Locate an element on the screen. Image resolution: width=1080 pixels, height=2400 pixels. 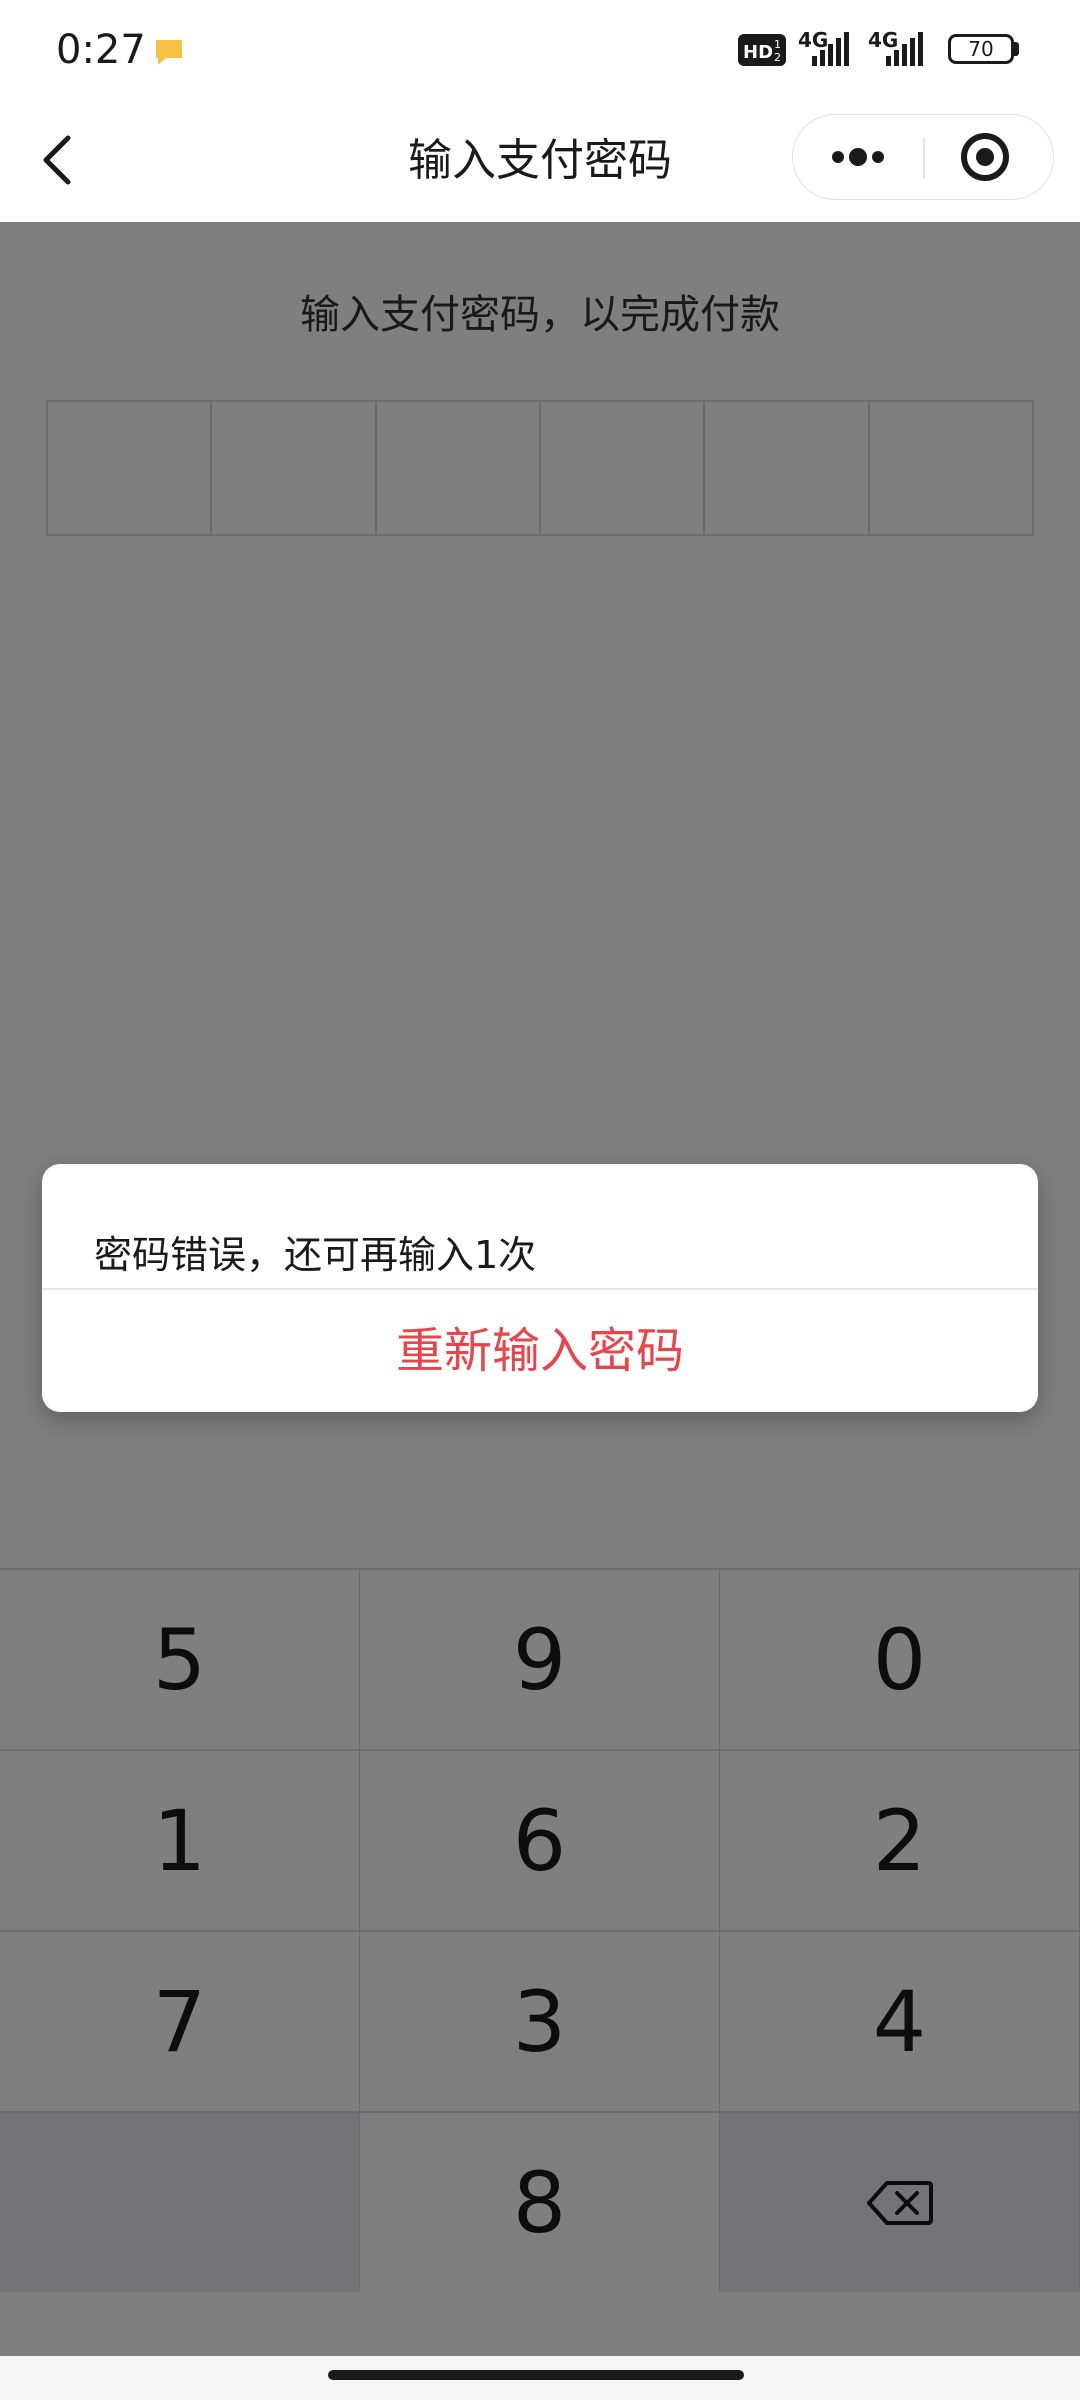
navigation-bar: 输入支付密码 is located at coordinates (540, 161).